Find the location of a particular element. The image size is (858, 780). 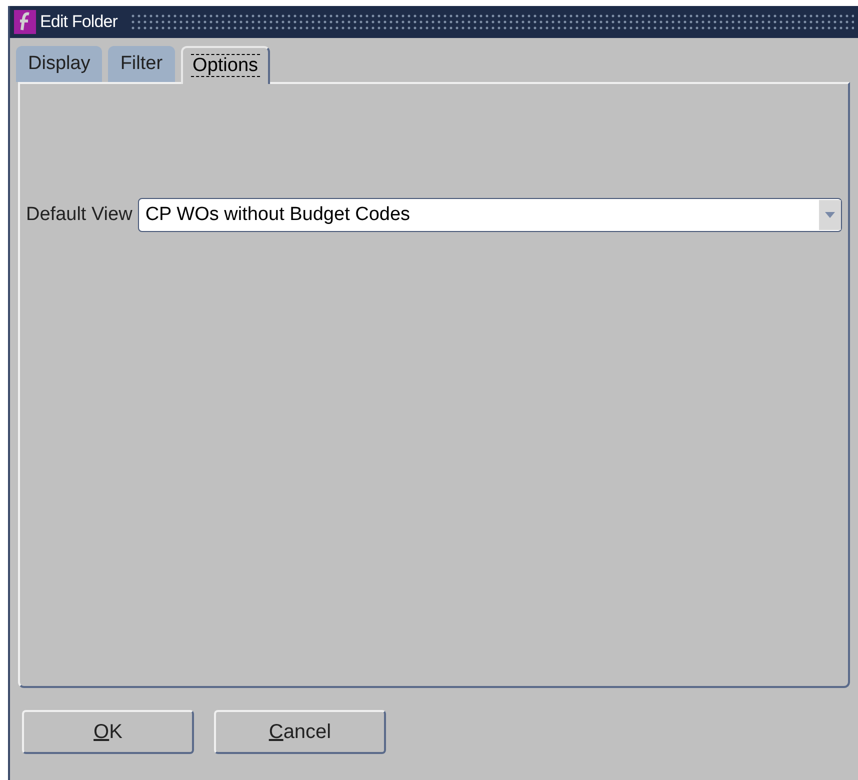

dialog-button: Cancel is located at coordinates (300, 732).